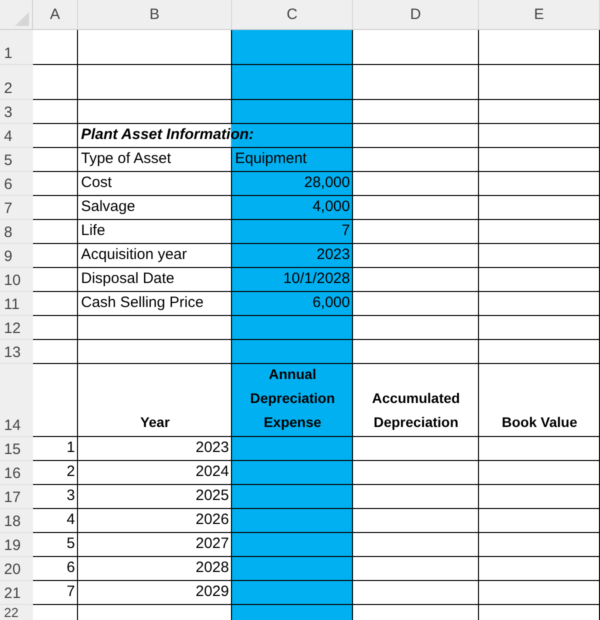 The height and width of the screenshot is (620, 600). I want to click on row-header: 6, so click(16, 184).